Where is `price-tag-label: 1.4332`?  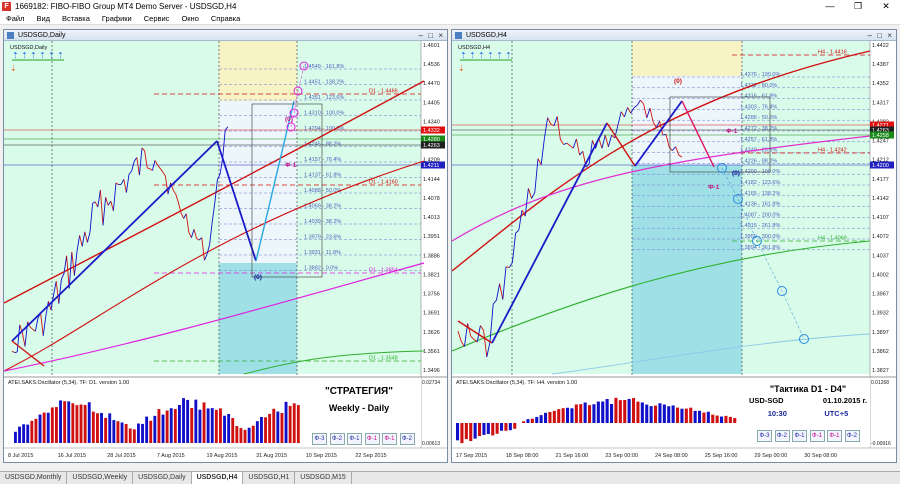
price-tag-label: 1.4332 is located at coordinates (431, 131).